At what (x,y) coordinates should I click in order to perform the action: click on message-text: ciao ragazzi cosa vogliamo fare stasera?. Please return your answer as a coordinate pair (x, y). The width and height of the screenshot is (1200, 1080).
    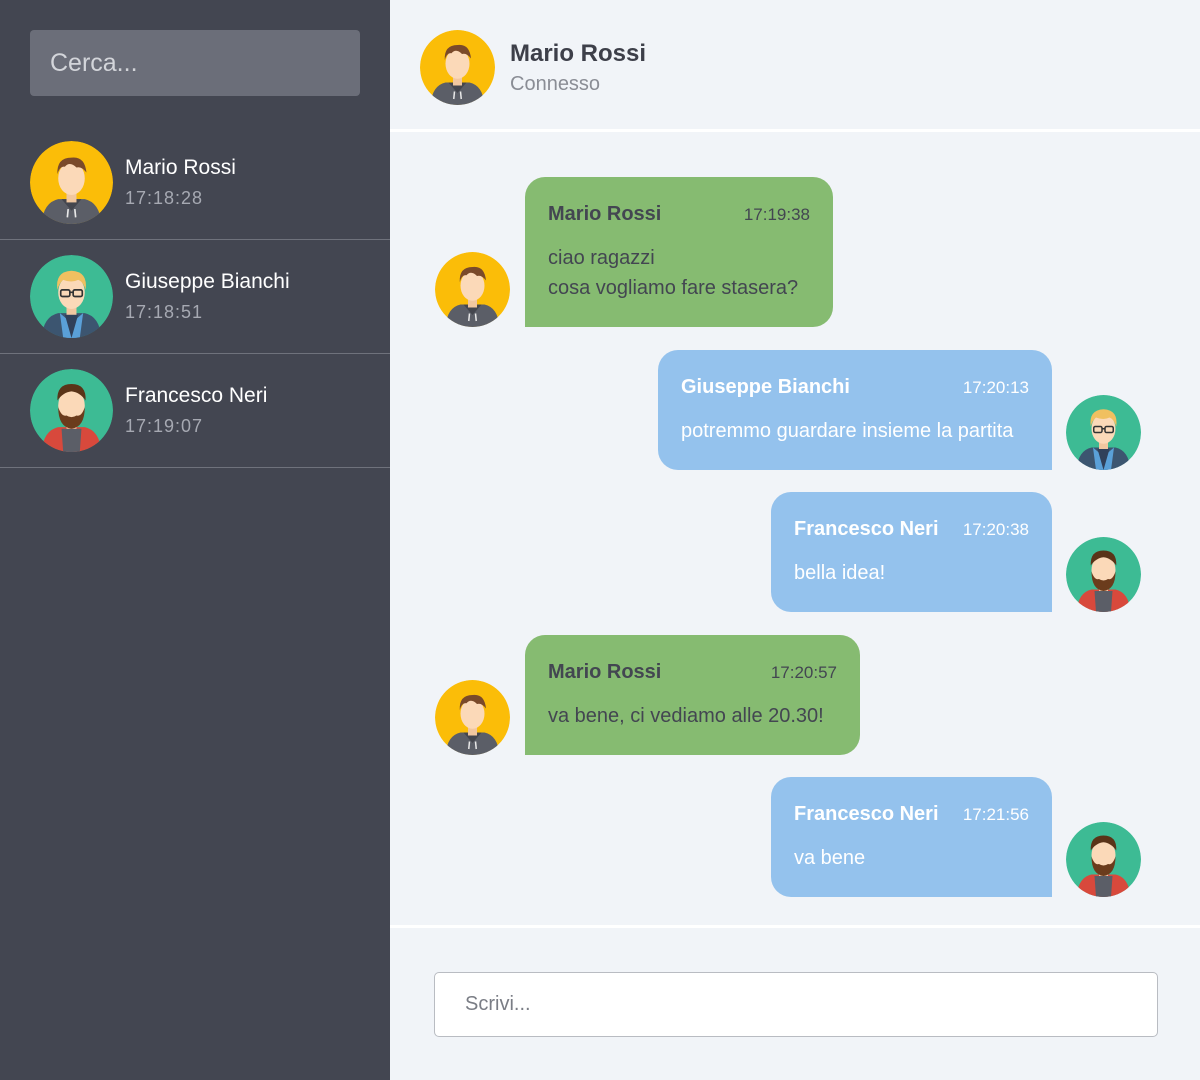
    Looking at the image, I should click on (673, 273).